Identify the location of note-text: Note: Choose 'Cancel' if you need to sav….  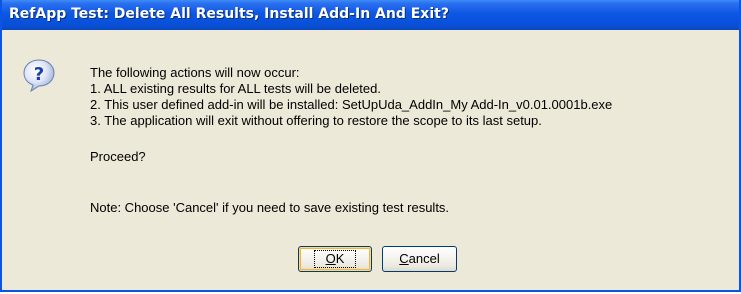
(270, 207).